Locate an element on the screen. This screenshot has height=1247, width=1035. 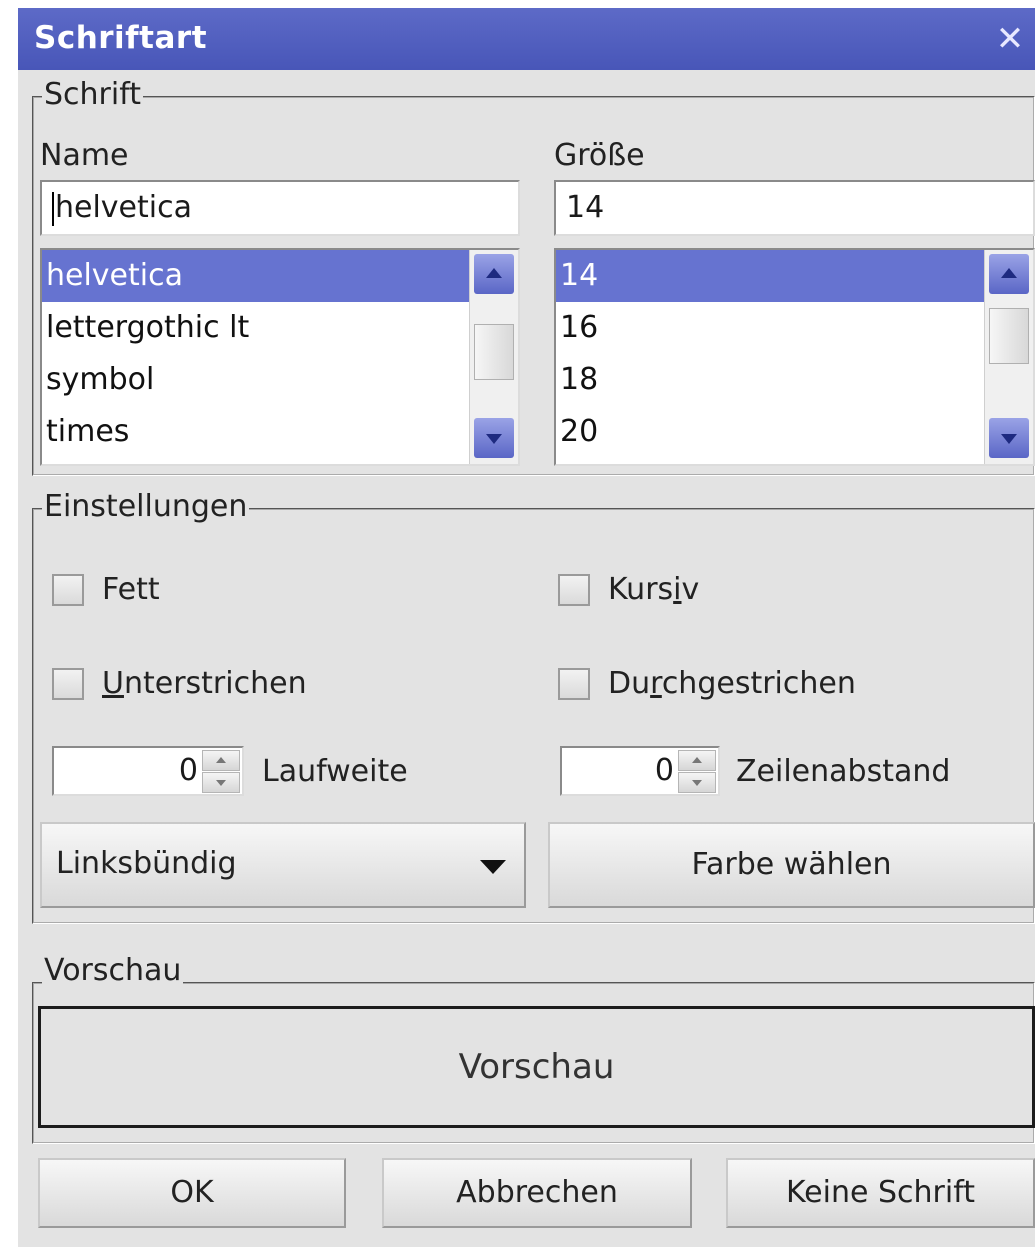
font-name-label: Name is located at coordinates (84, 155).